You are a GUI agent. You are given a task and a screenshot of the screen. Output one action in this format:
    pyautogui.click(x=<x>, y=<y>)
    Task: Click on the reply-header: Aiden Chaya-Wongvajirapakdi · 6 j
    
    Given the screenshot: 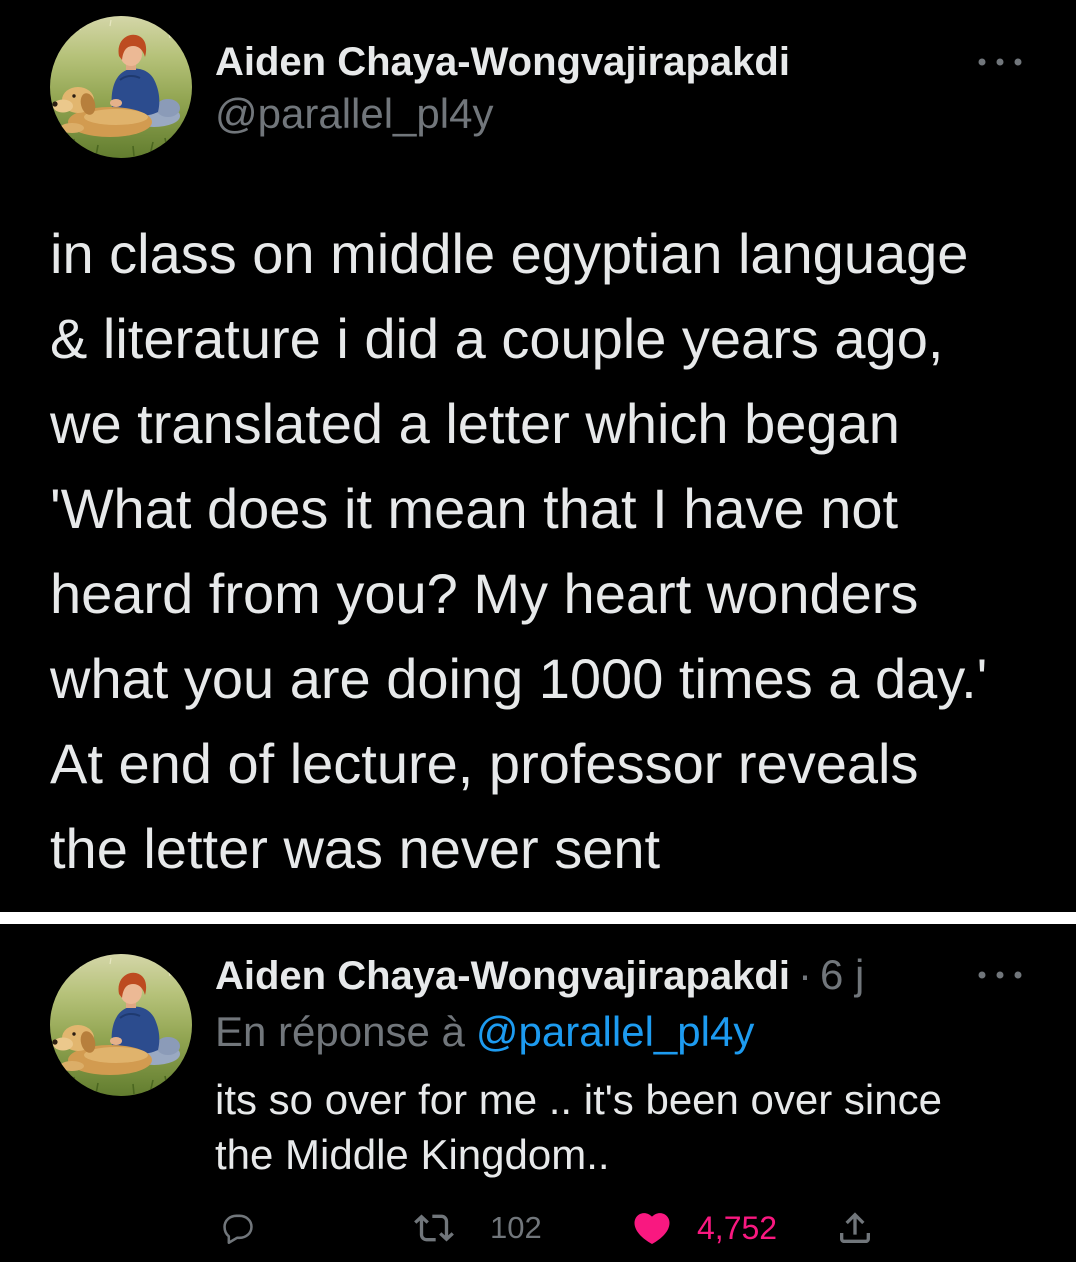 What is the action you would take?
    pyautogui.click(x=539, y=975)
    